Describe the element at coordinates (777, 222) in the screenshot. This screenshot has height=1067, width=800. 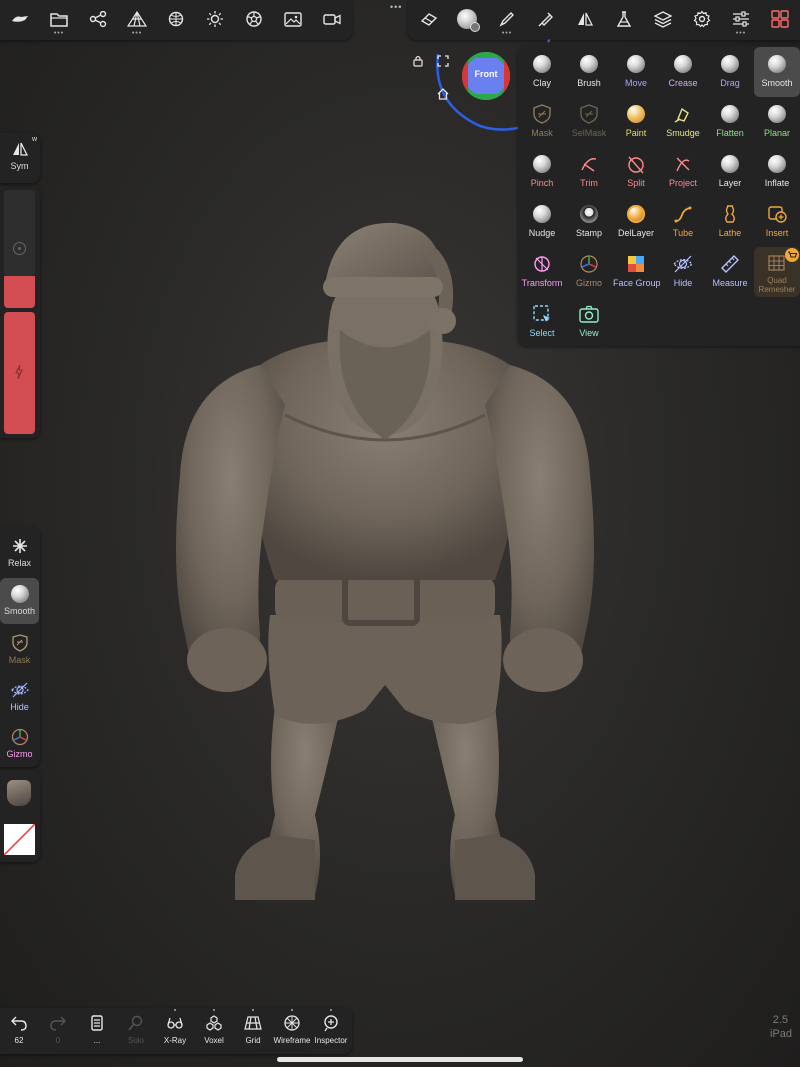
I see `tool-insert: Insert` at that location.